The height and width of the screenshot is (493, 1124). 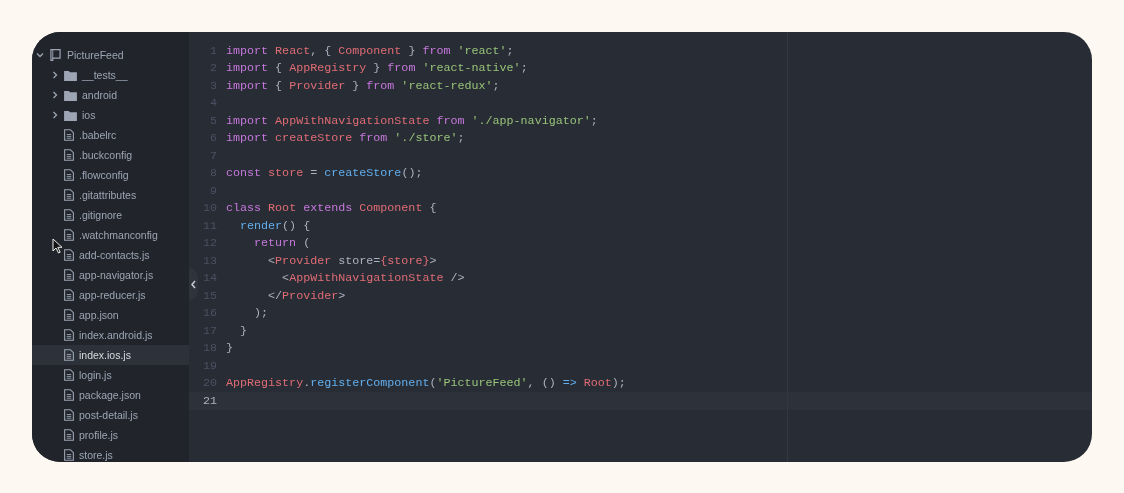 I want to click on code-line: );, so click(x=261, y=313).